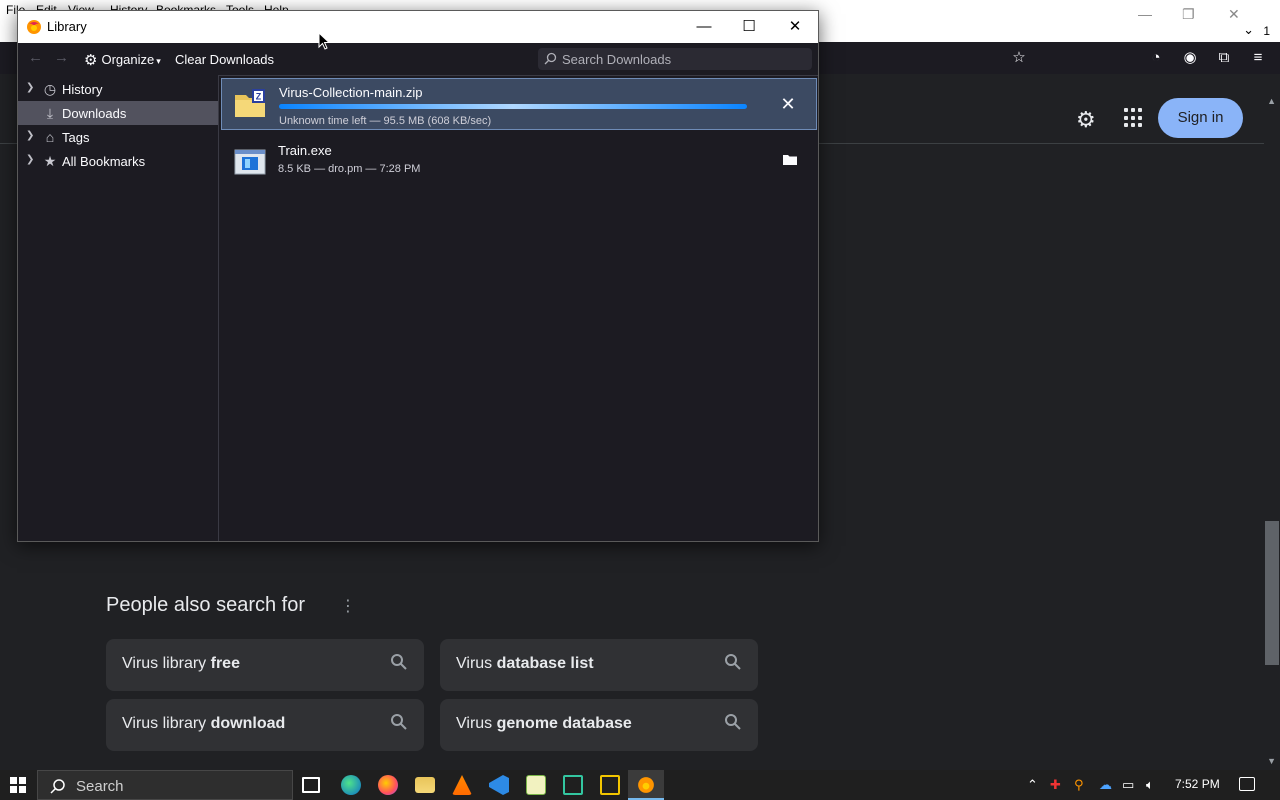  Describe the element at coordinates (351, 92) in the screenshot. I see `download-filename: Virus-Collection-main.zip` at that location.